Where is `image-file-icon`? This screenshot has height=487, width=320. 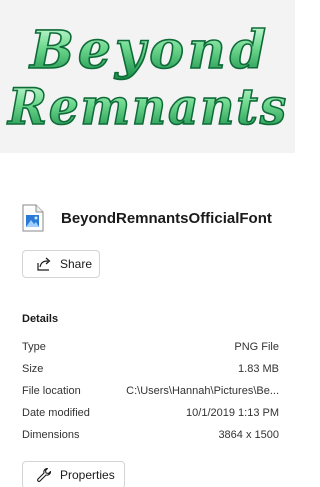
image-file-icon is located at coordinates (33, 218).